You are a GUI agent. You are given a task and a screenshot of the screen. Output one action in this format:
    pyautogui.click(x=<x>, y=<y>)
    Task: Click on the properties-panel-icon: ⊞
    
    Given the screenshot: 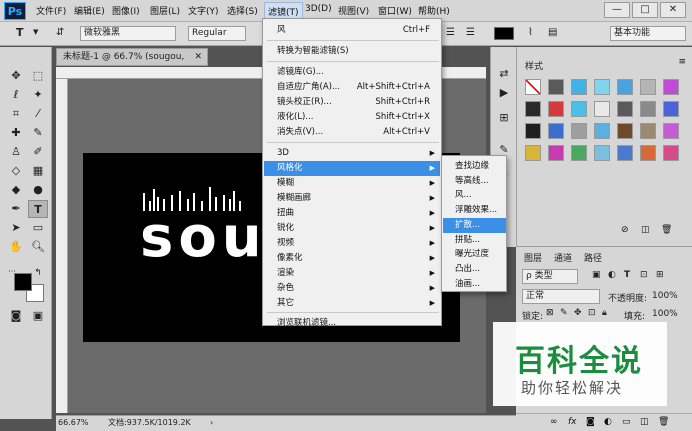 What is the action you would take?
    pyautogui.click(x=504, y=118)
    